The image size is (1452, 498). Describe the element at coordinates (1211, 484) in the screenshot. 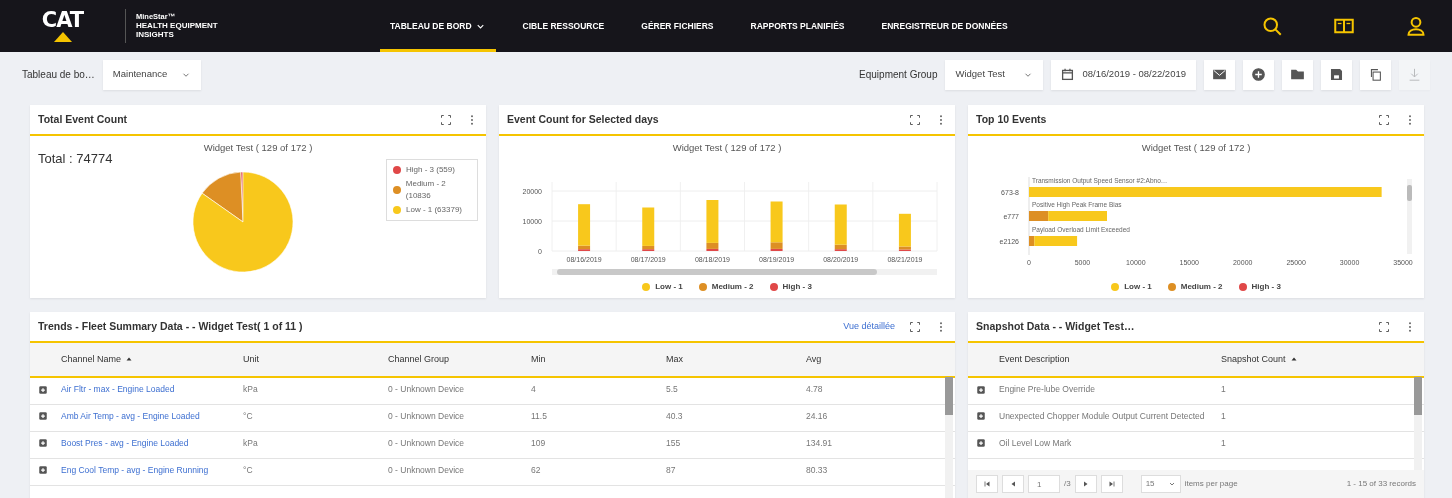

I see `page-size-label: items per page` at that location.